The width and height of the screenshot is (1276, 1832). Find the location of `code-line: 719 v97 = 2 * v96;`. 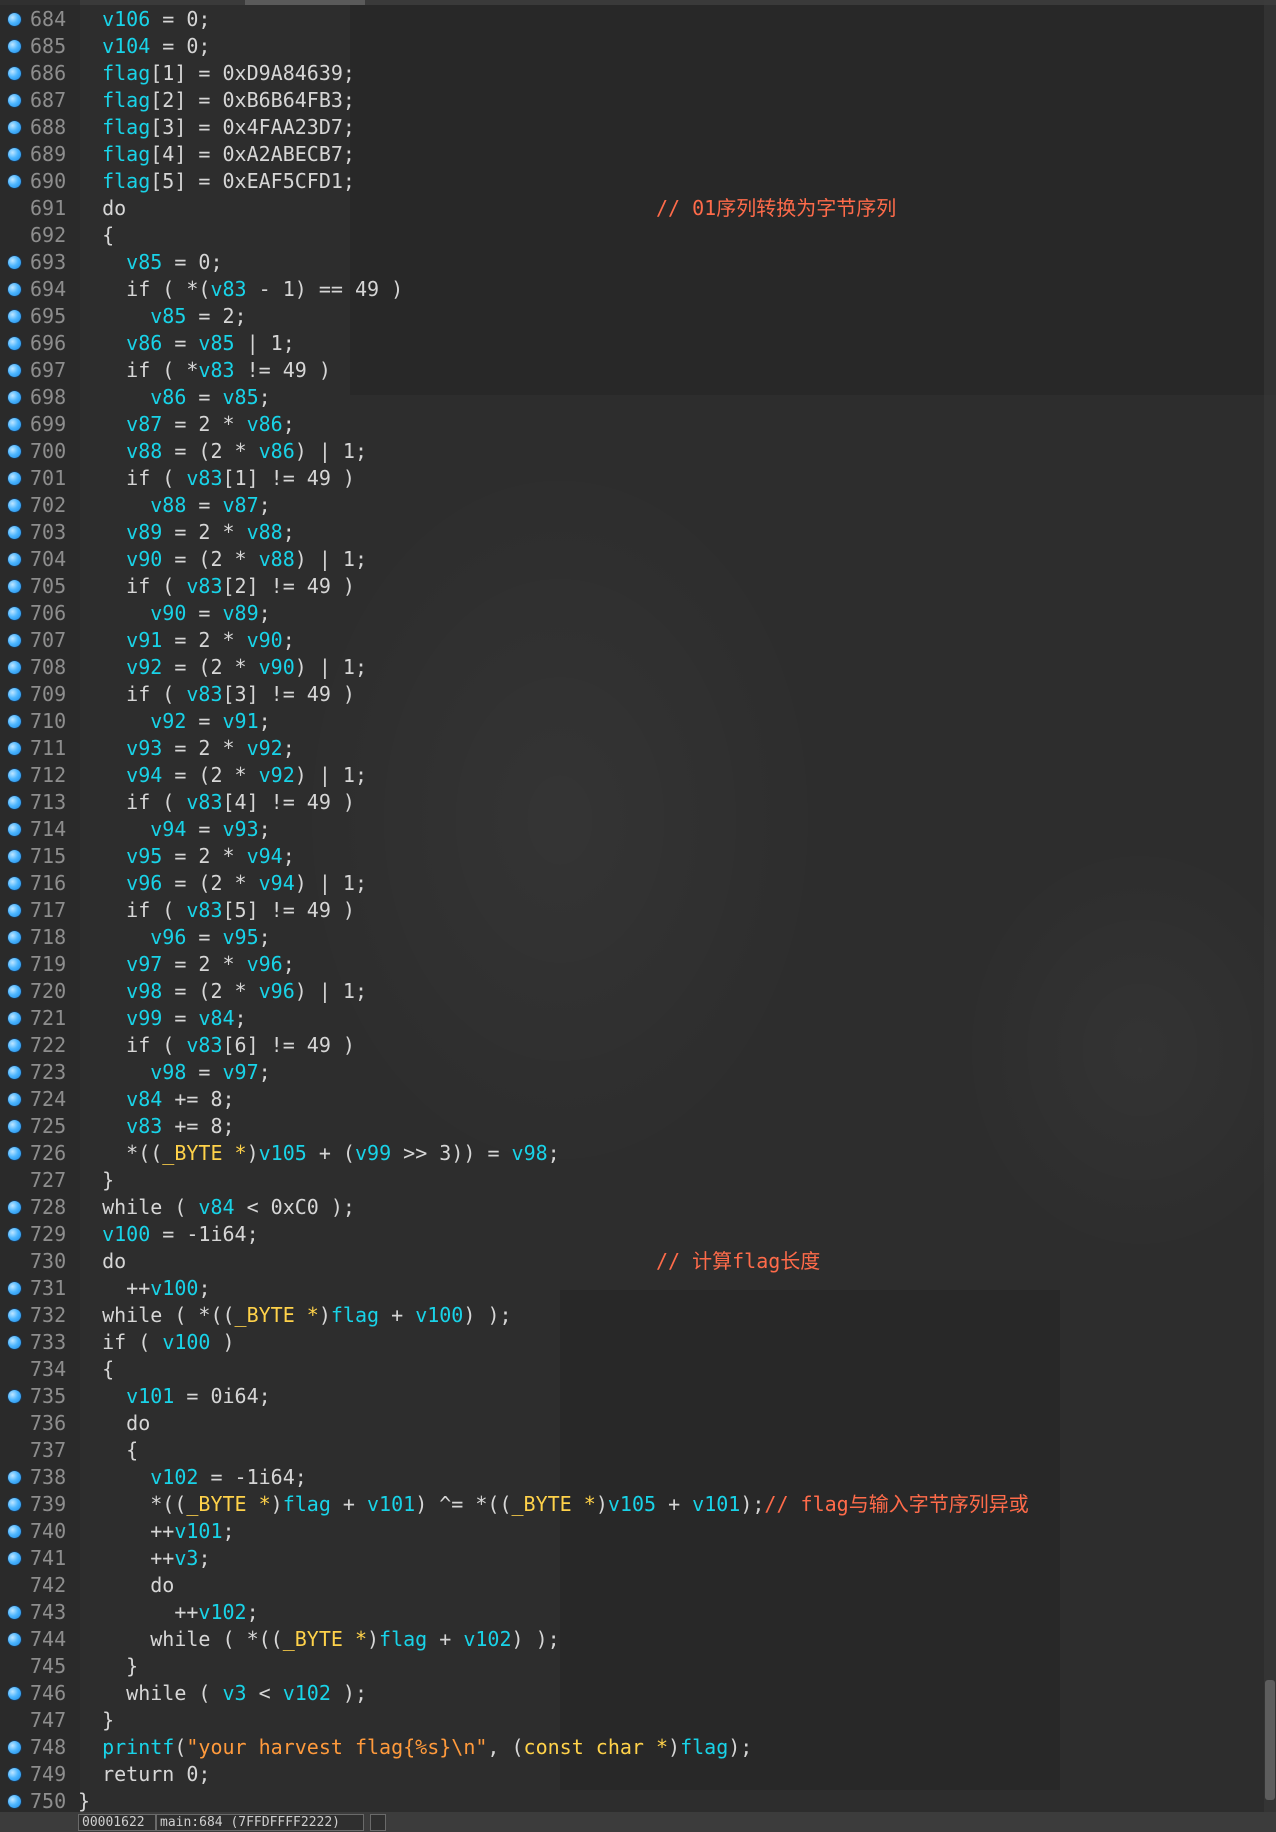

code-line: 719 v97 = 2 * v96; is located at coordinates (638, 964).